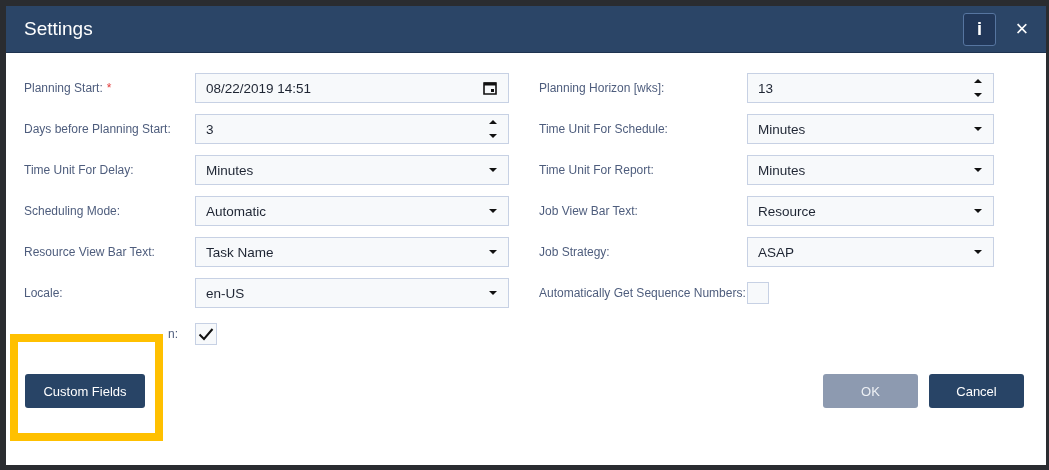 This screenshot has width=1049, height=470. I want to click on dropdown: ASAP, so click(870, 252).